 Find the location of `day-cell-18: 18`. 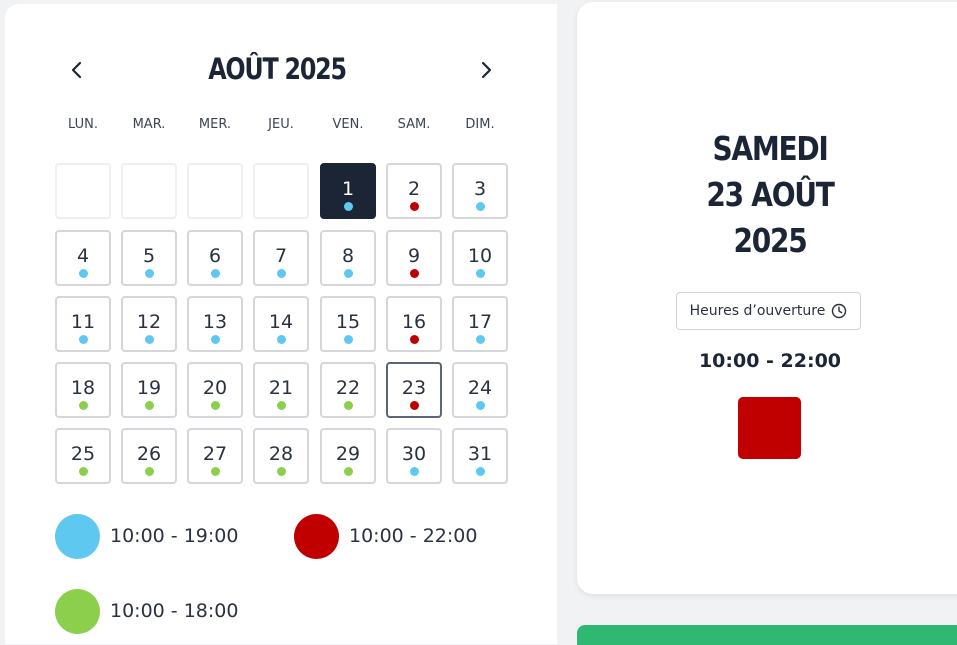

day-cell-18: 18 is located at coordinates (83, 390).